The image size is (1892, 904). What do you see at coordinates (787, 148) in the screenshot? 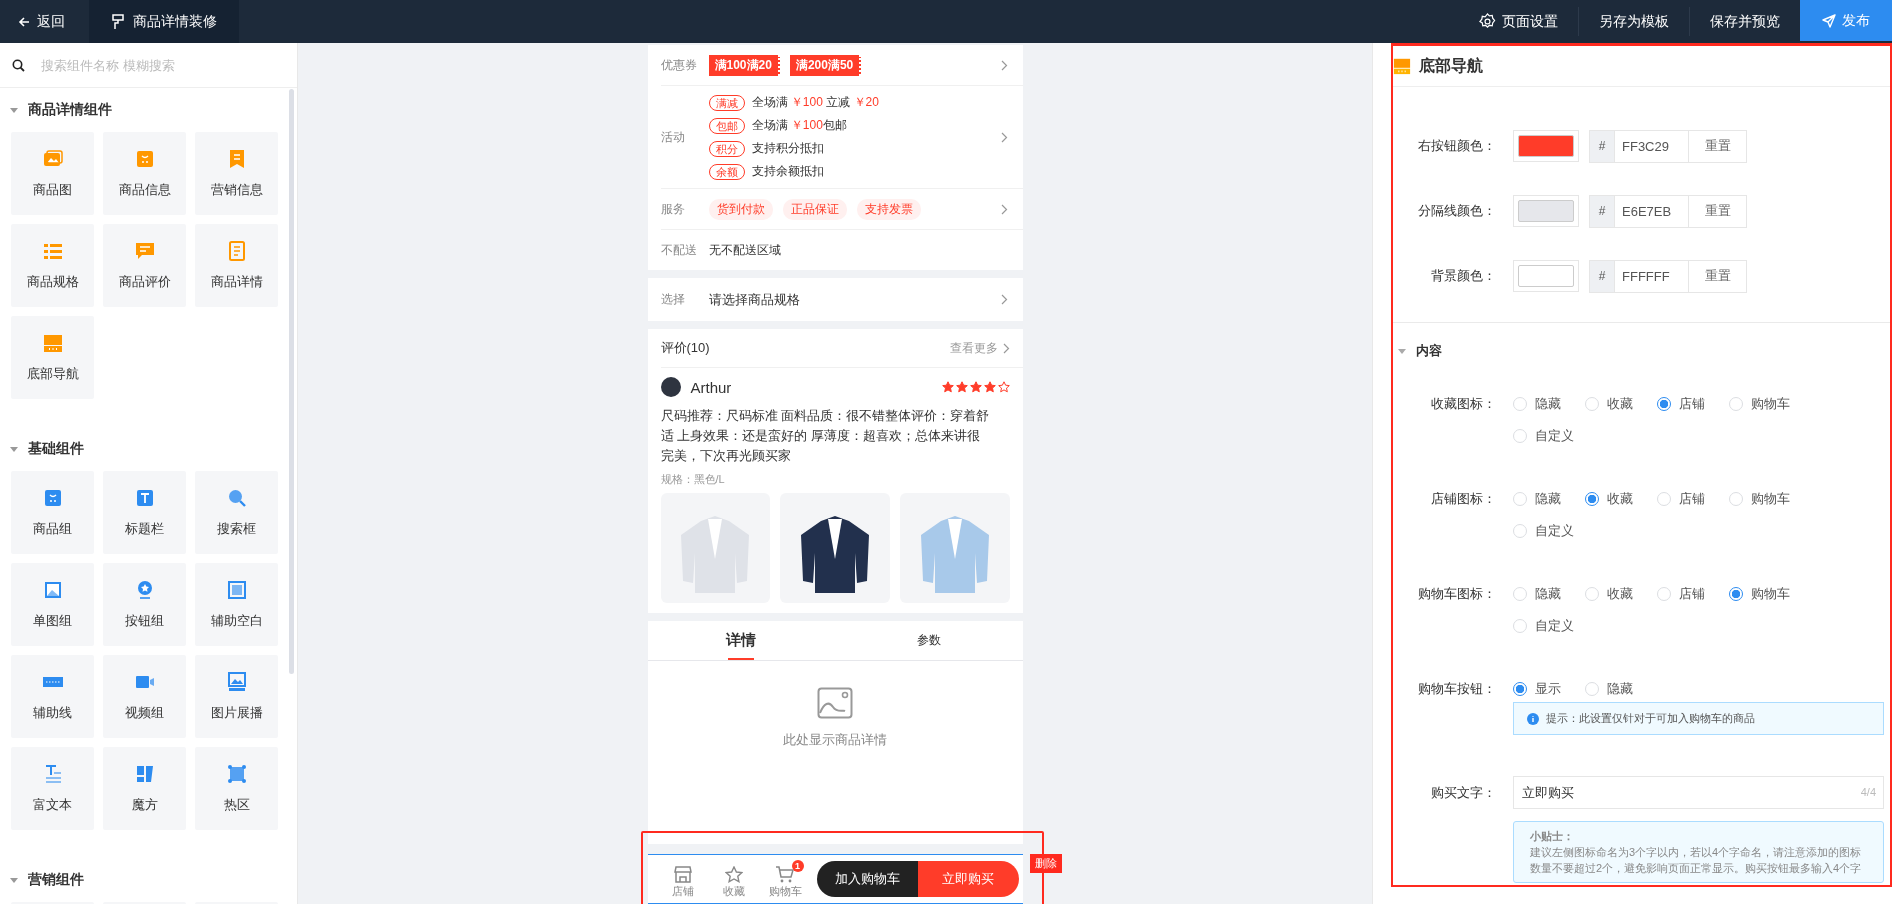
I see `promotion-text: 支持积分抵扣` at bounding box center [787, 148].